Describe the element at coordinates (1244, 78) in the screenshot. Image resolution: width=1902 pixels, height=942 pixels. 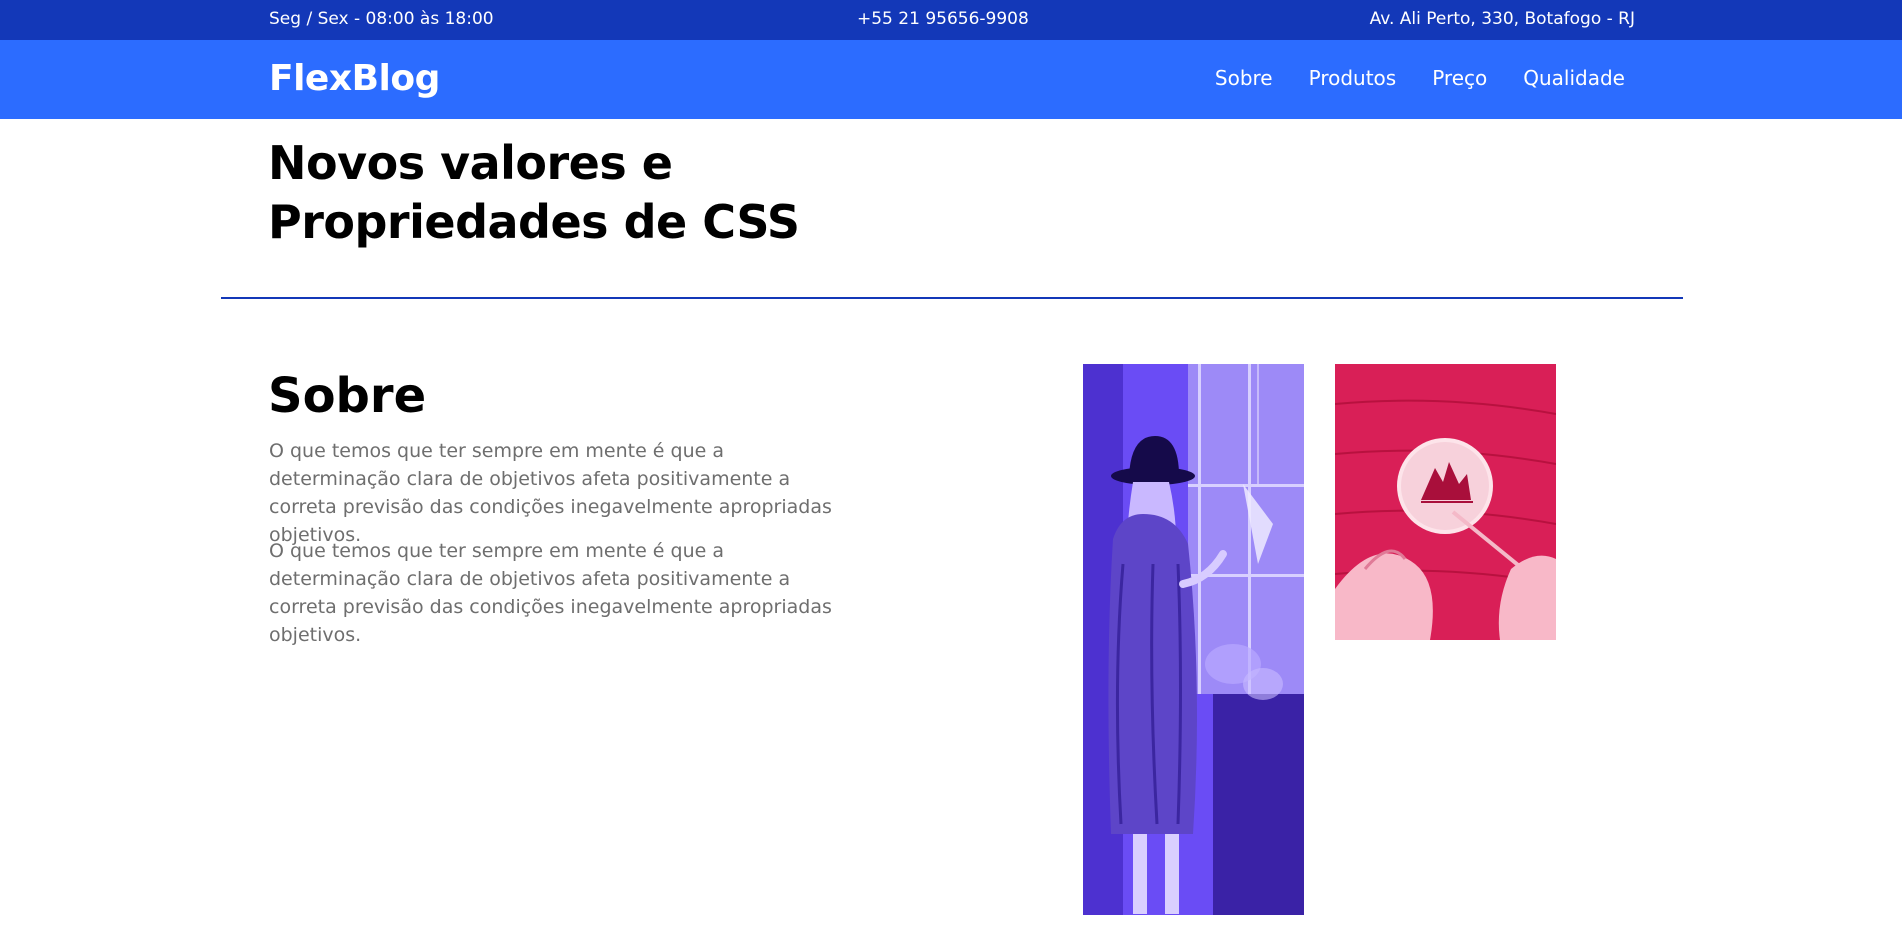
I see `nav-link-sobre: Sobre` at that location.